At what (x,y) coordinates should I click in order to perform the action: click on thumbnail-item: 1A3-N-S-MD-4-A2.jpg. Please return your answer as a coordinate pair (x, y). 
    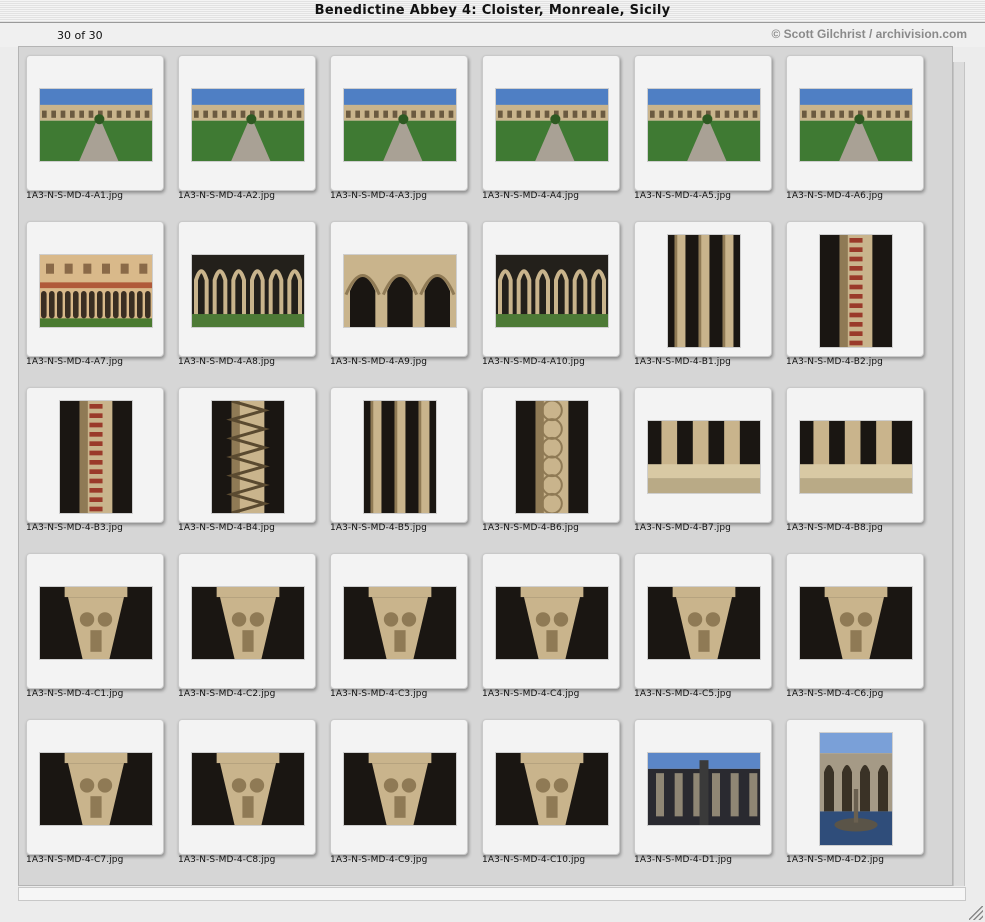
    Looking at the image, I should click on (247, 130).